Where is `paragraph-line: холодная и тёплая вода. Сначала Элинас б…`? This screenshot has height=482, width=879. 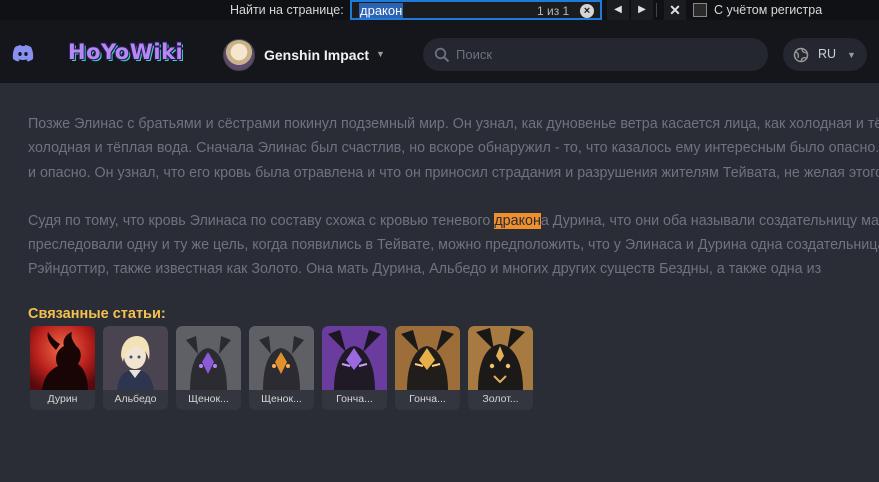 paragraph-line: холодная и тёплая вода. Сначала Элинас б… is located at coordinates (453, 148).